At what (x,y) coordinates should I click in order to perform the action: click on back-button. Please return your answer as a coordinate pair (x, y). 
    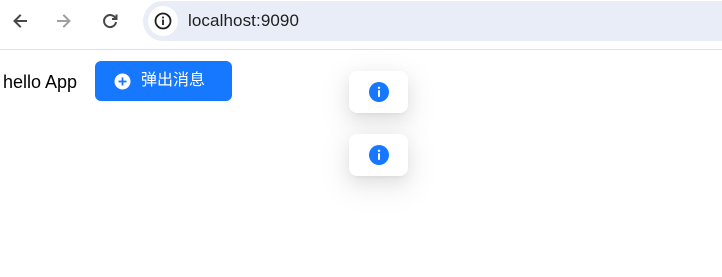
    Looking at the image, I should click on (20, 21).